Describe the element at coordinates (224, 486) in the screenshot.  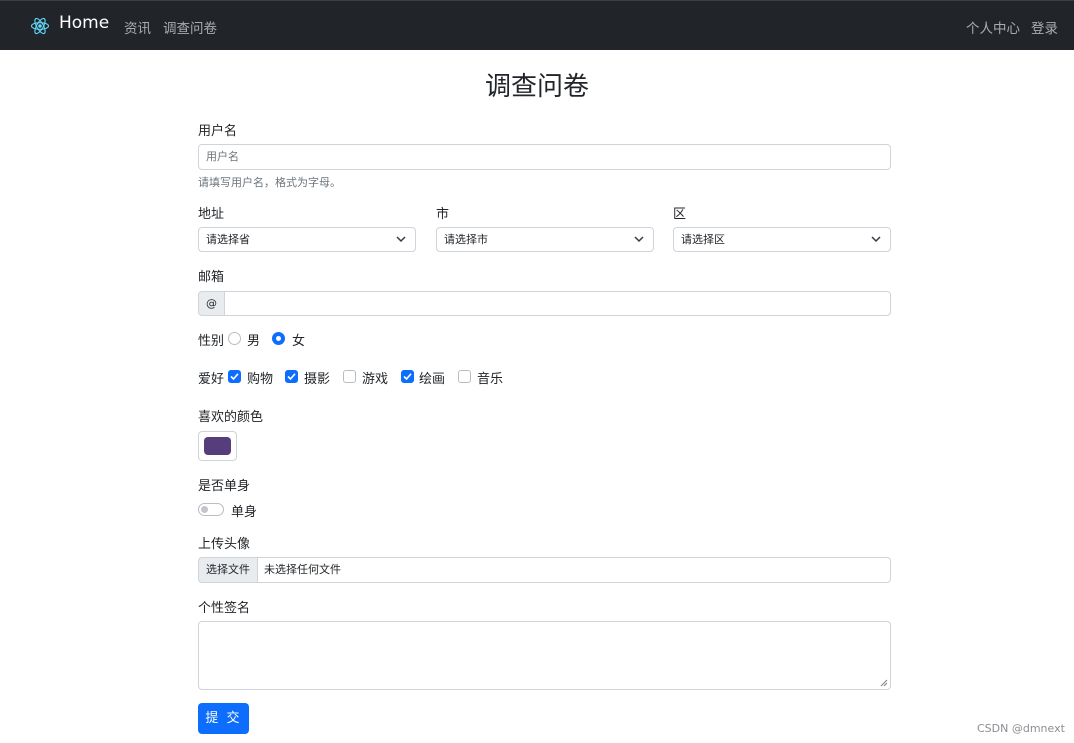
I see `single-label: 是否单身` at that location.